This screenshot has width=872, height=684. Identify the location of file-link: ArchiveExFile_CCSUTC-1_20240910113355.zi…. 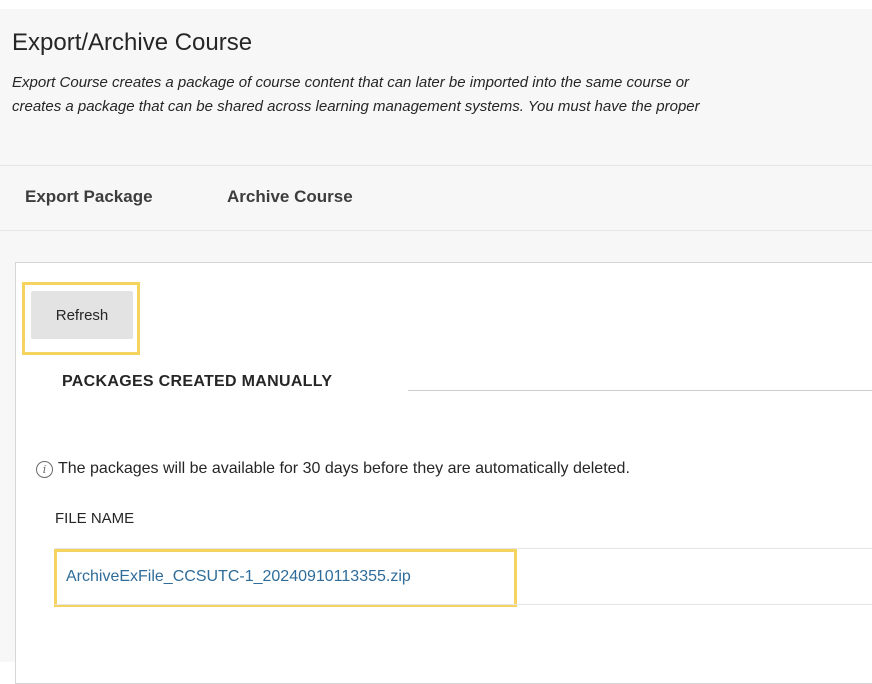
(238, 577).